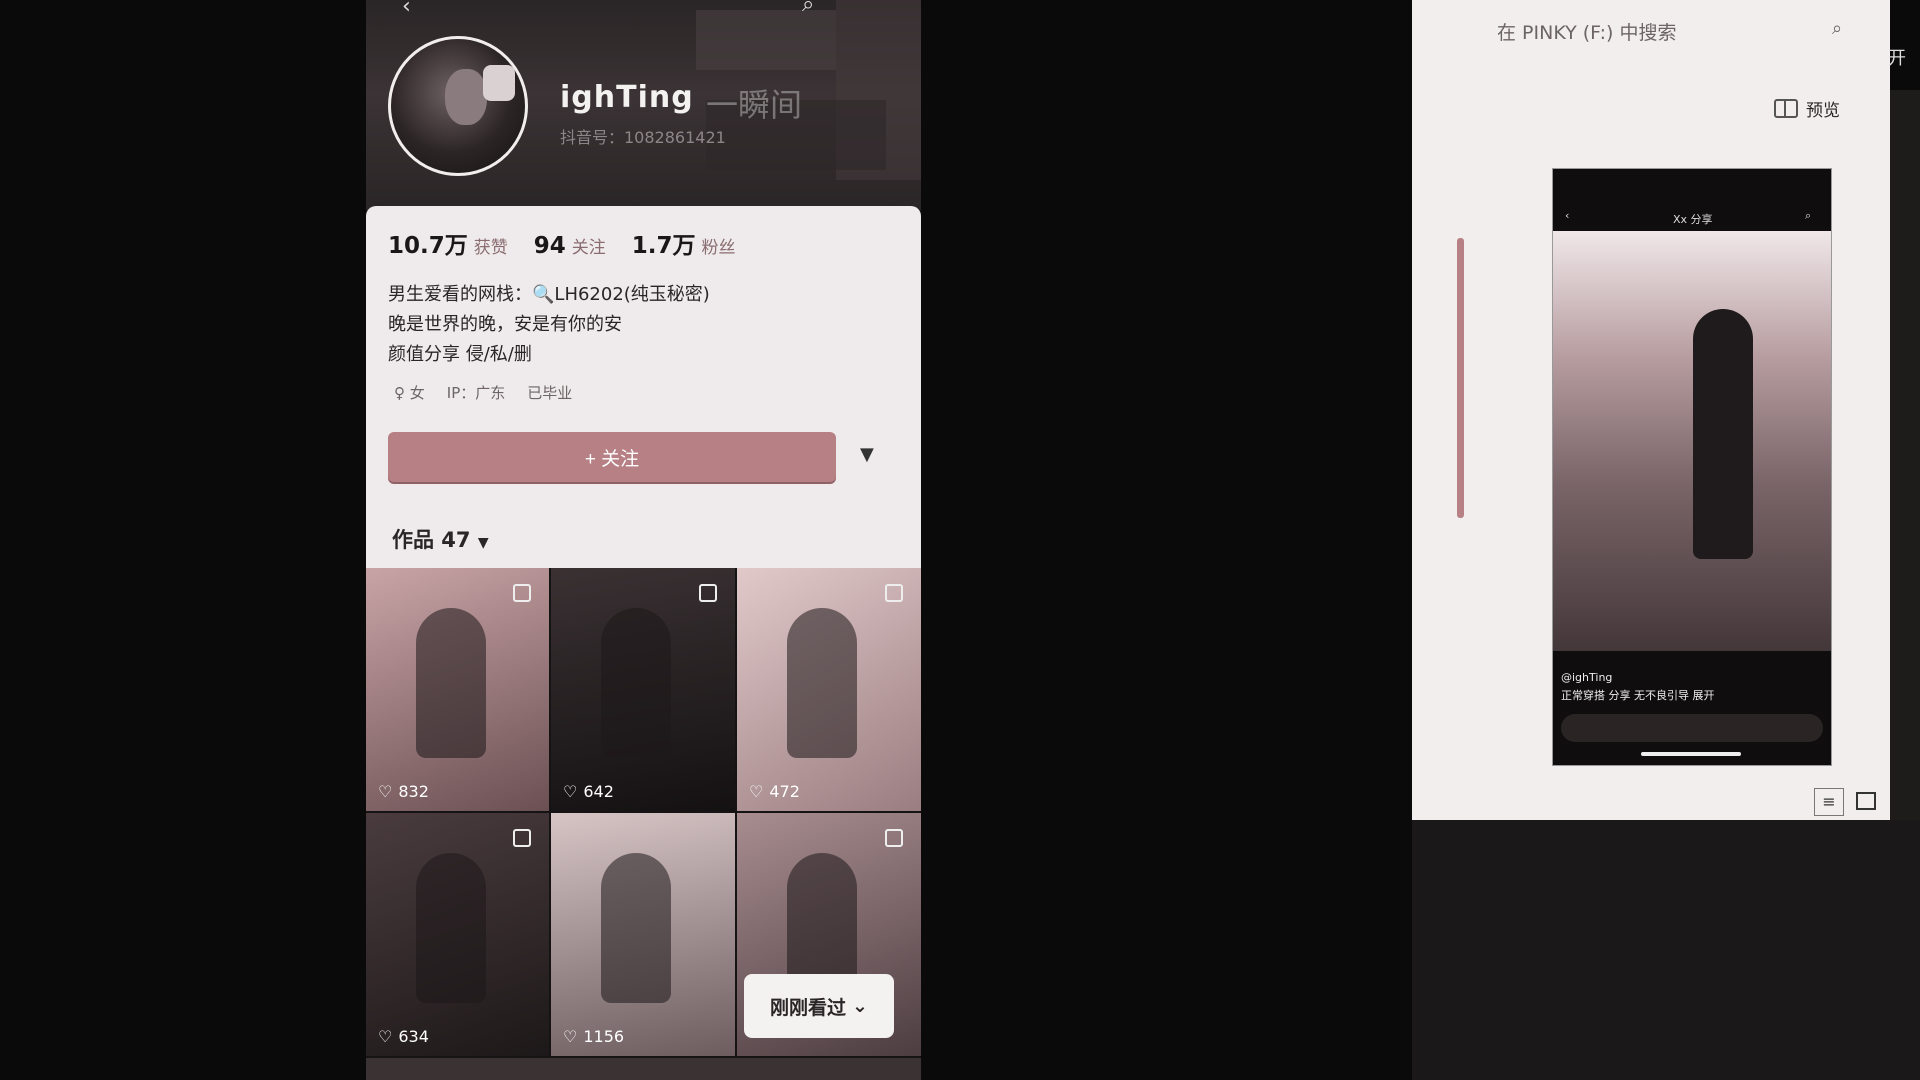  Describe the element at coordinates (1691, 754) in the screenshot. I see `thumb-home-indicator` at that location.